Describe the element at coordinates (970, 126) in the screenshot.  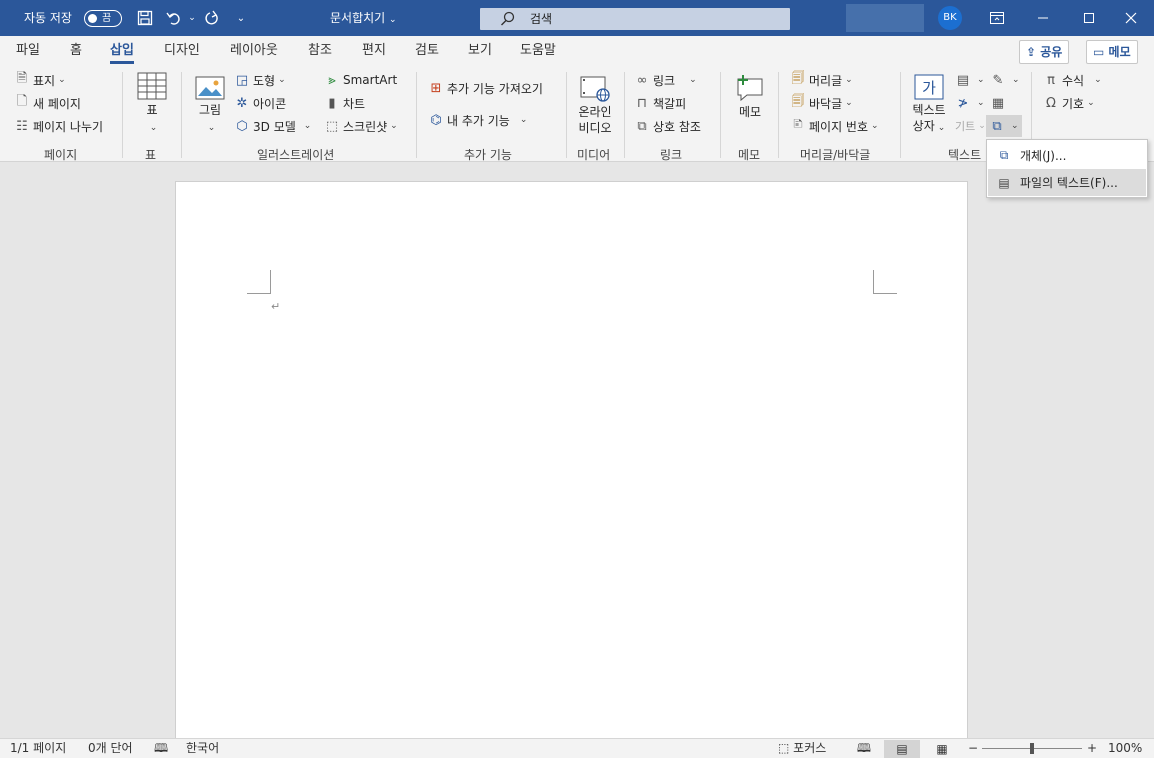
I see `drop-cap-button: 기트 ⌄` at that location.